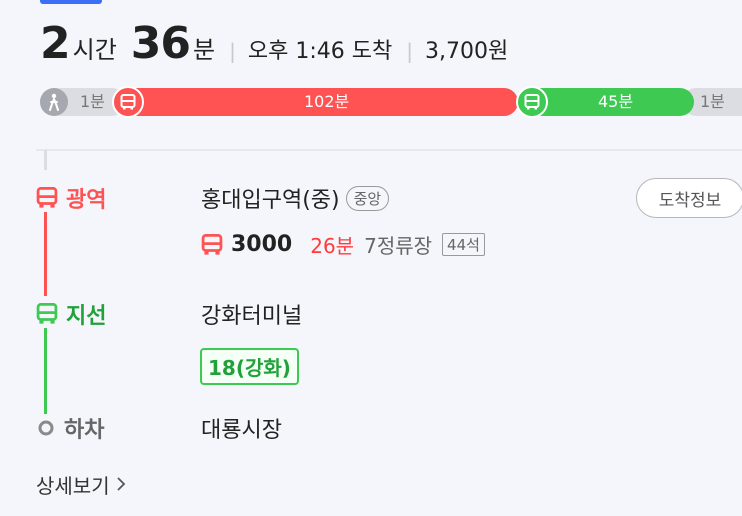 This screenshot has width=742, height=516. What do you see at coordinates (86, 316) in the screenshot?
I see `step-transfer-type: 지선` at bounding box center [86, 316].